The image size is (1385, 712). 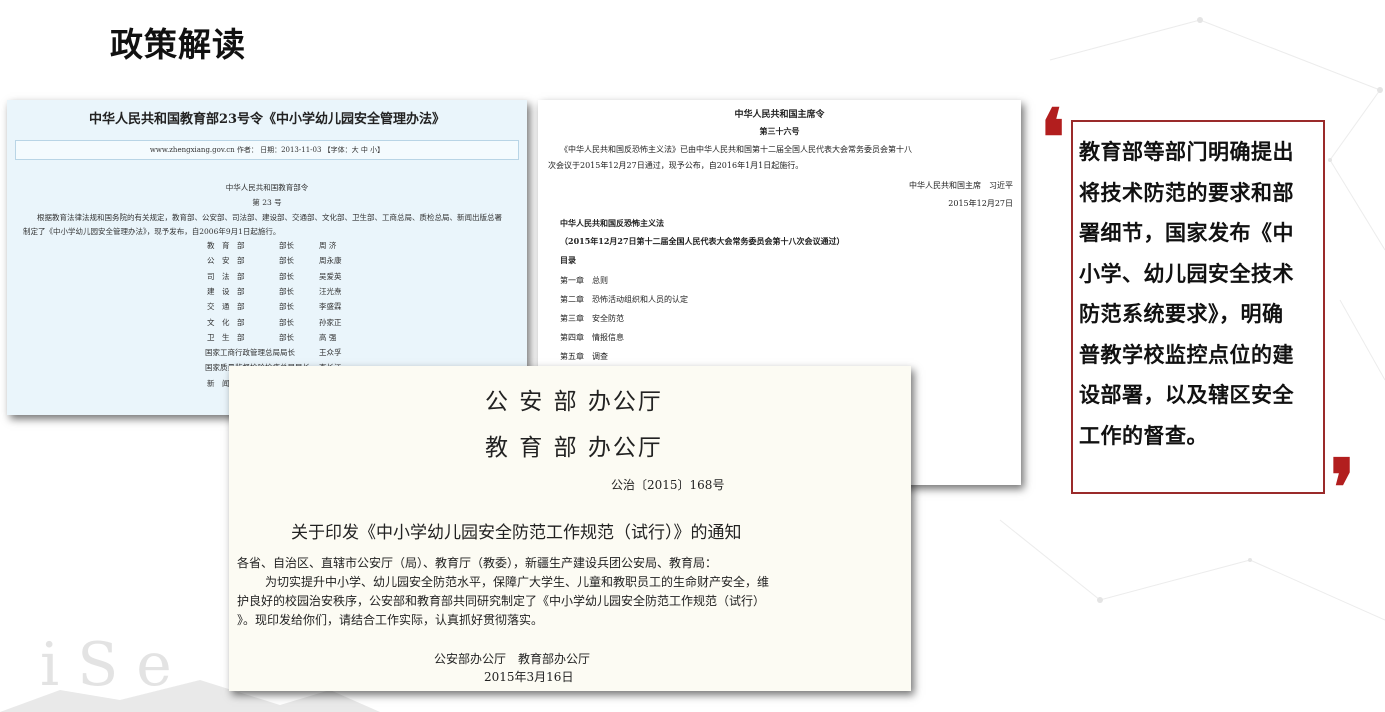 I want to click on doc-a-signatory-org: 卫 生 部, so click(x=226, y=337).